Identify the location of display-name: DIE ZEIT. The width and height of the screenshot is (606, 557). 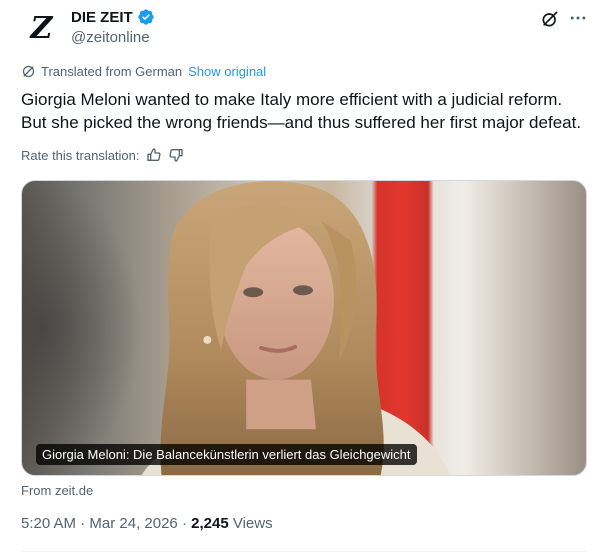
(102, 17).